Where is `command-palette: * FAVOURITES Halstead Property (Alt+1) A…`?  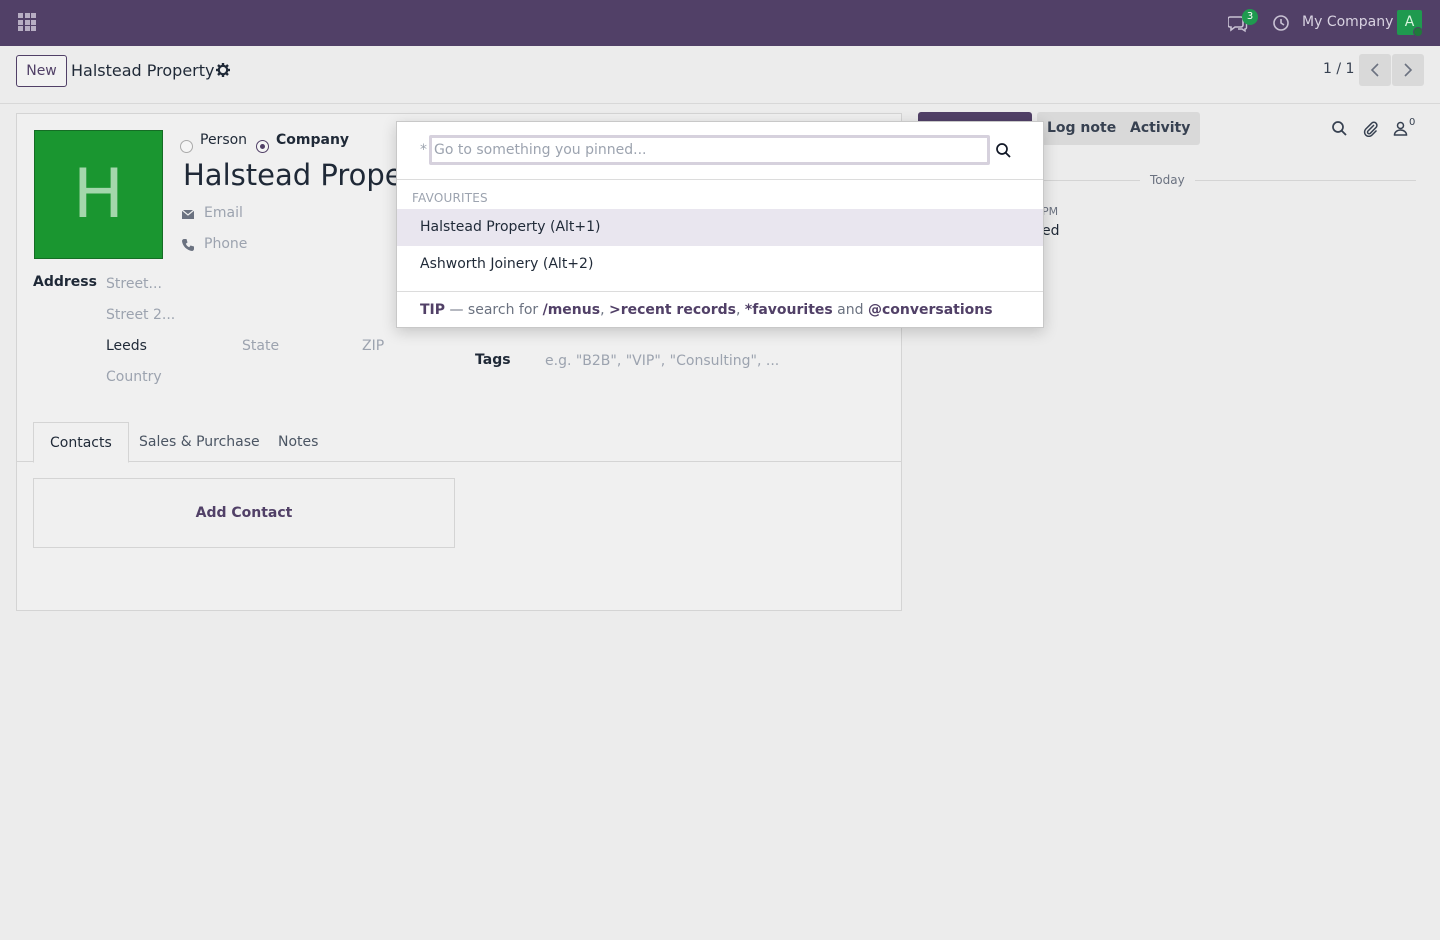 command-palette: * FAVOURITES Halstead Property (Alt+1) A… is located at coordinates (720, 224).